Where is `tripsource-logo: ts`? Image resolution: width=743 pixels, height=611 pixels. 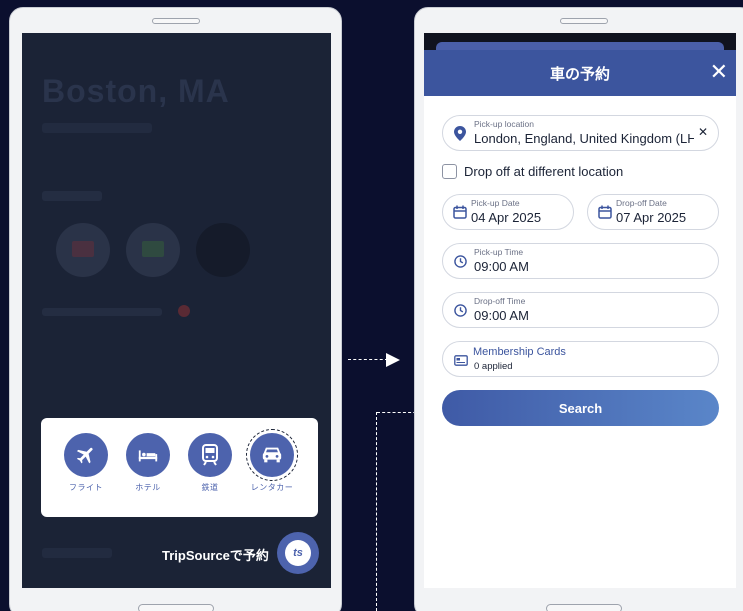
tripsource-logo: ts is located at coordinates (298, 553).